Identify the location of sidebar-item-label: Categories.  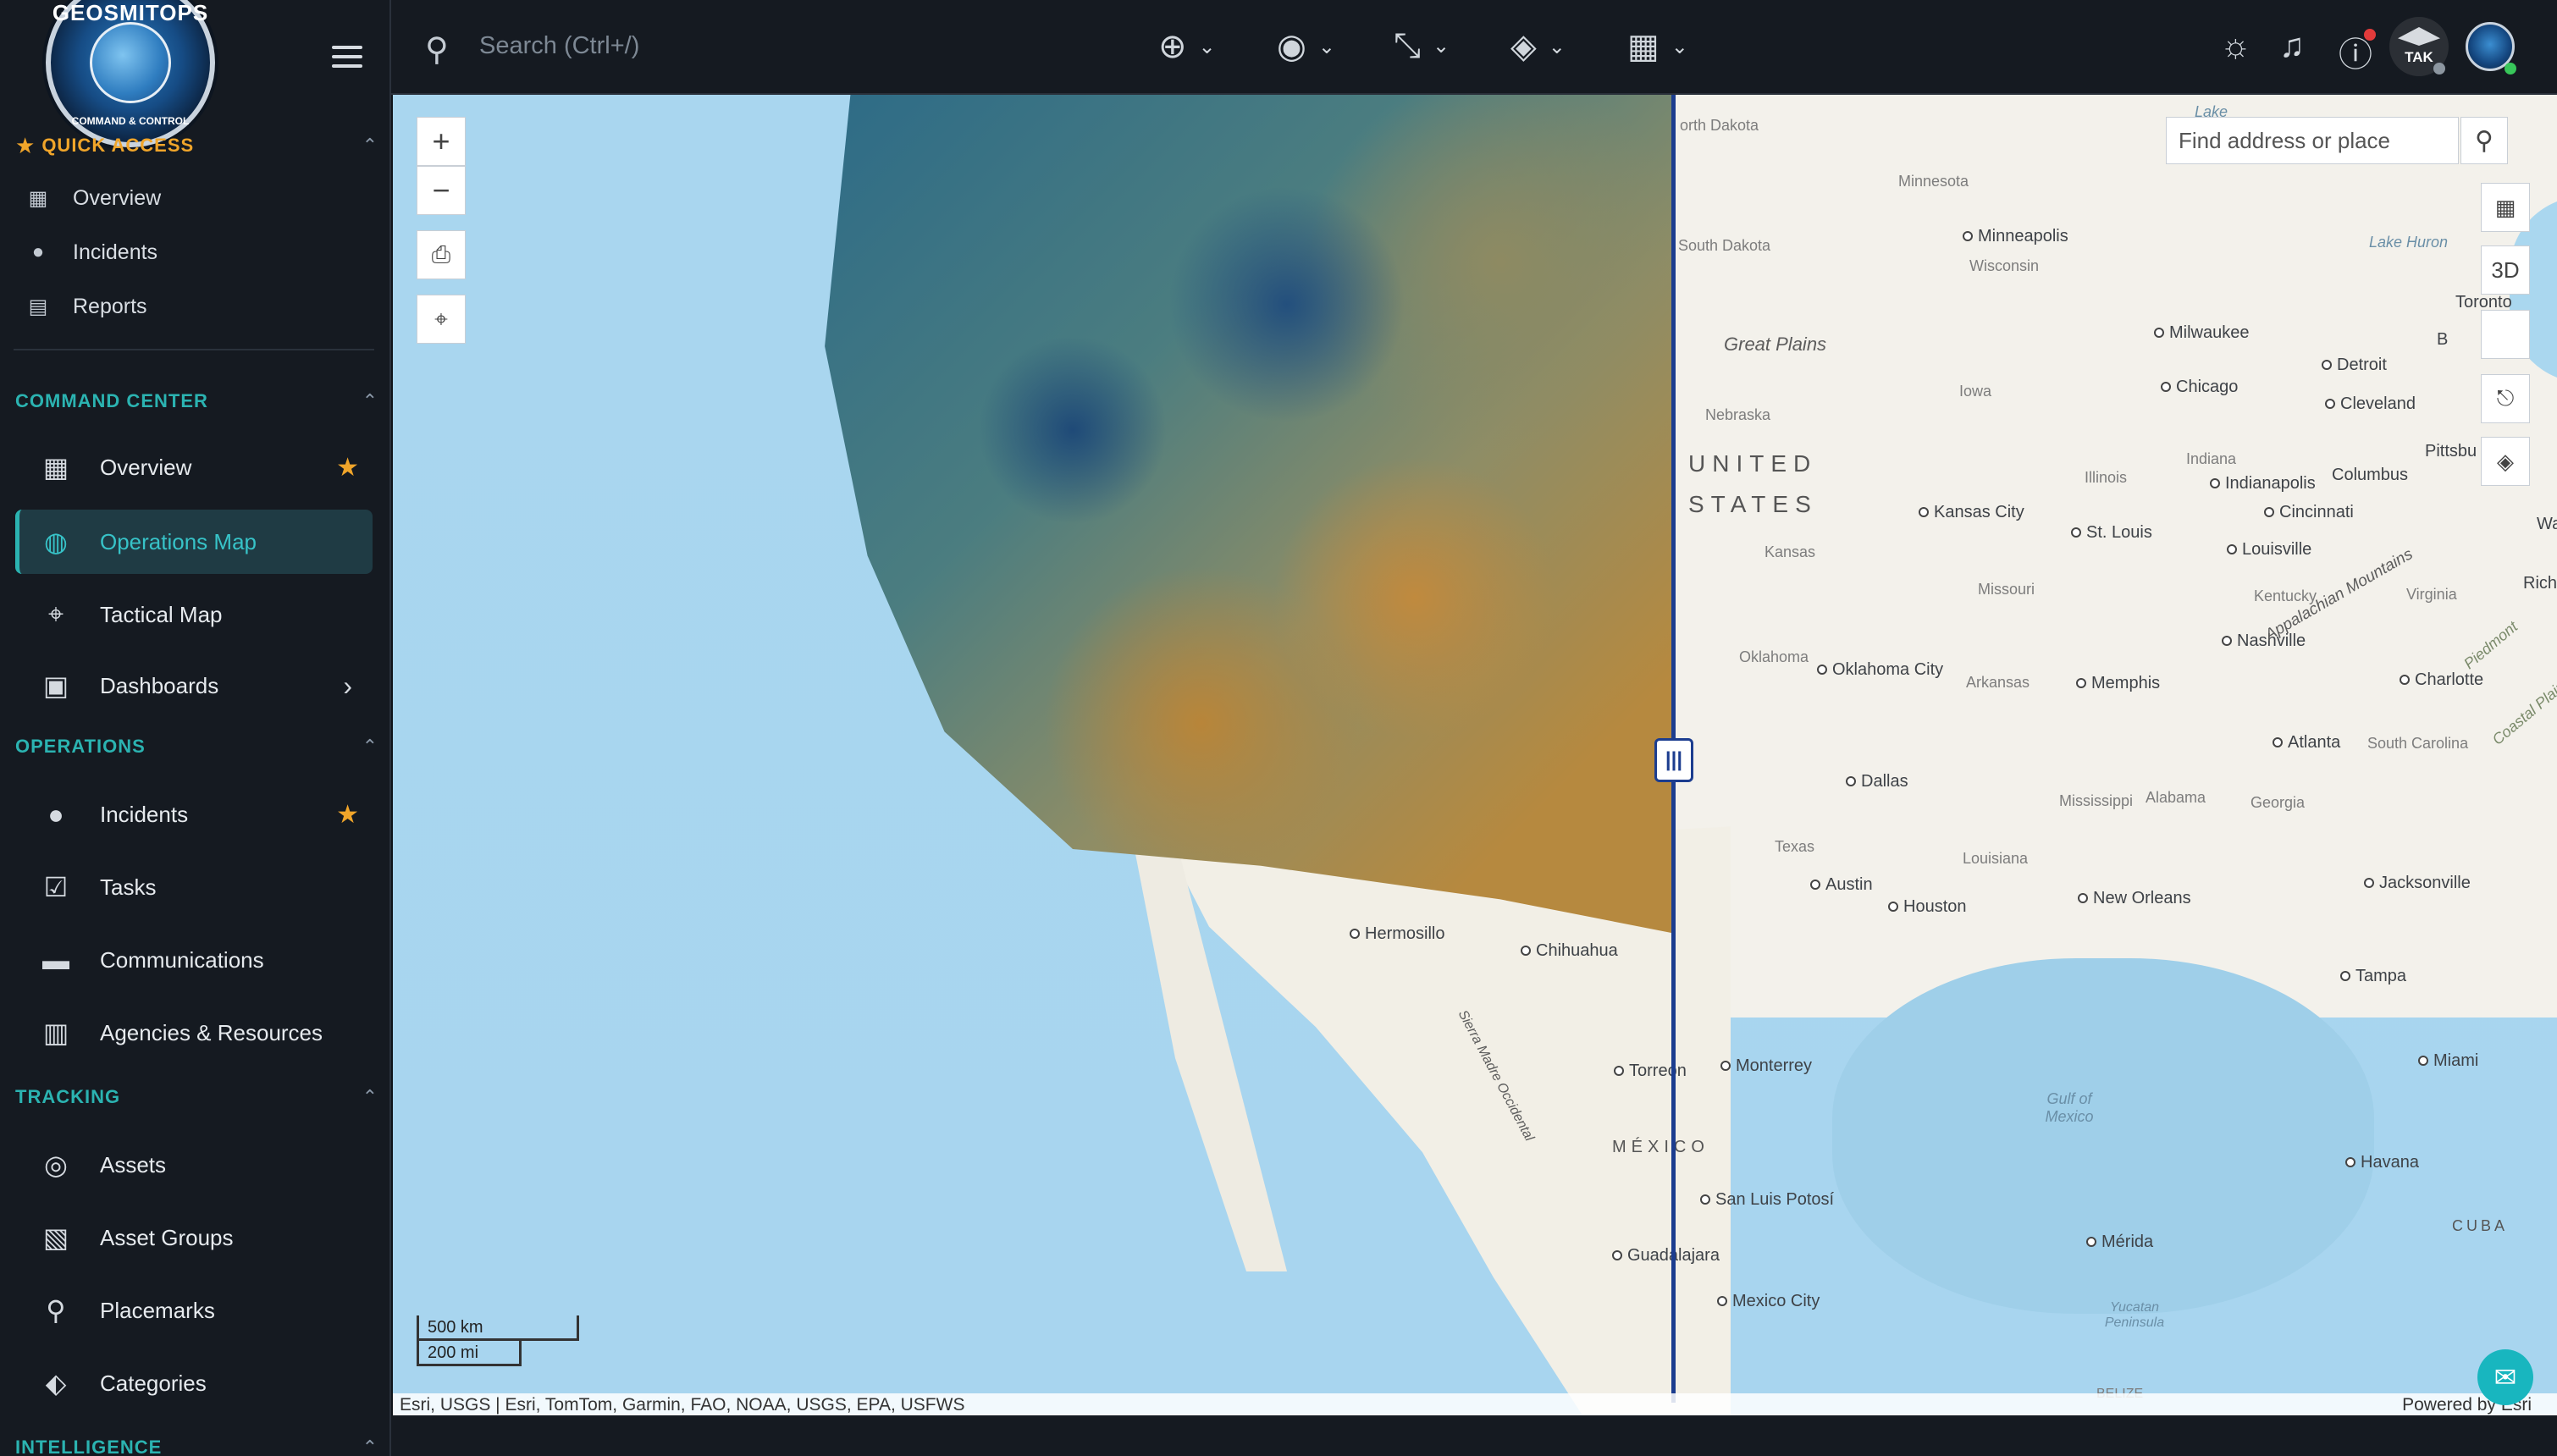
(153, 1383).